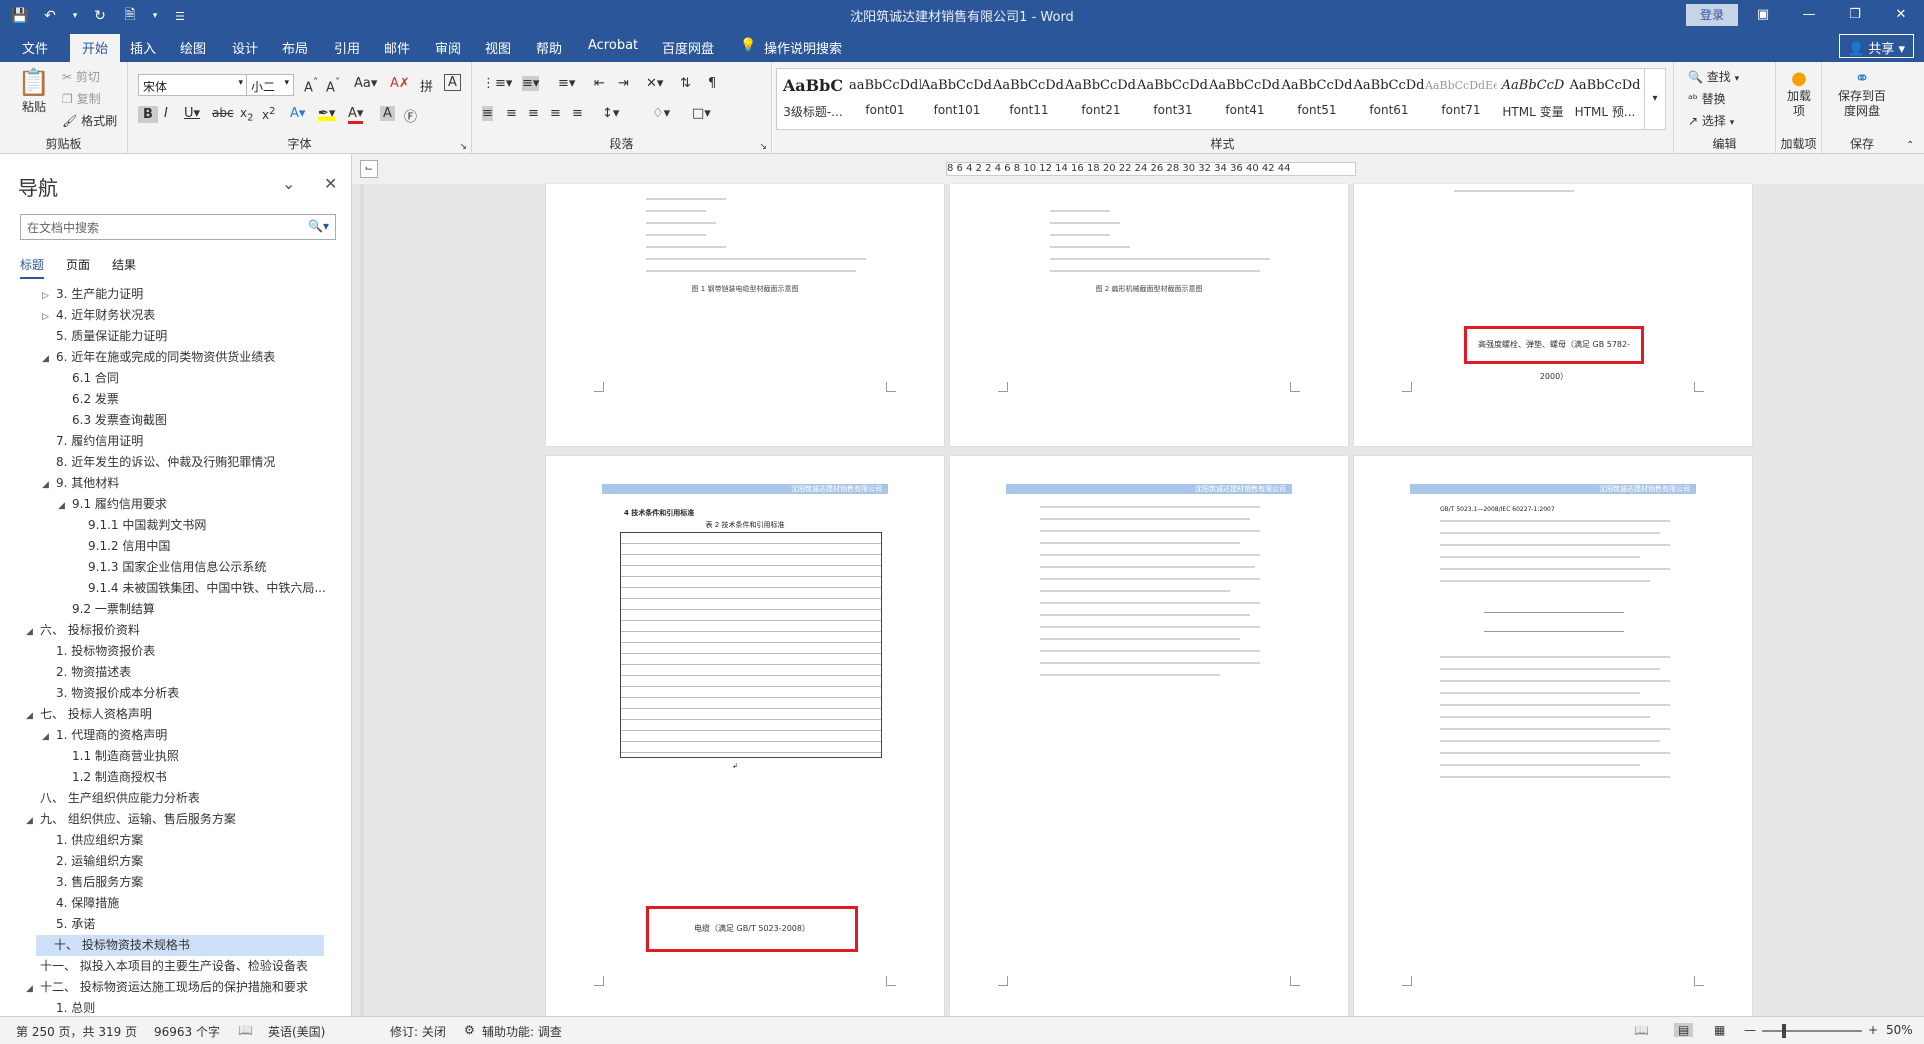 This screenshot has width=1924, height=1044. What do you see at coordinates (688, 47) in the screenshot?
I see `tab-baidu-netdisk: 百度网盘` at bounding box center [688, 47].